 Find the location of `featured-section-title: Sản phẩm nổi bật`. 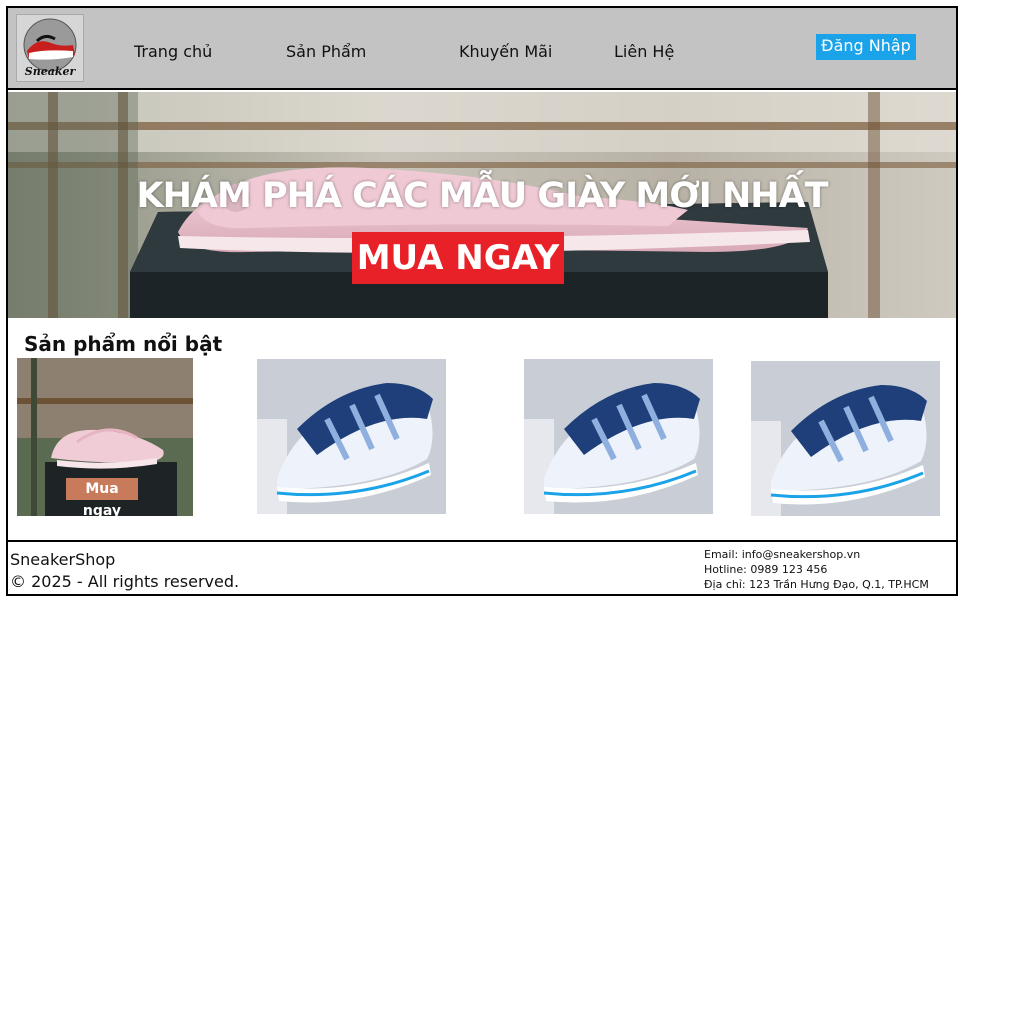

featured-section-title: Sản phẩm nổi bật is located at coordinates (123, 344).